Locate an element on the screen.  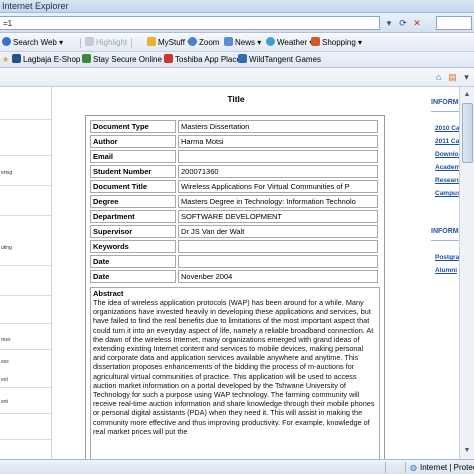
metadata-row: Author Harma Motsi is located at coordinates (234, 141).